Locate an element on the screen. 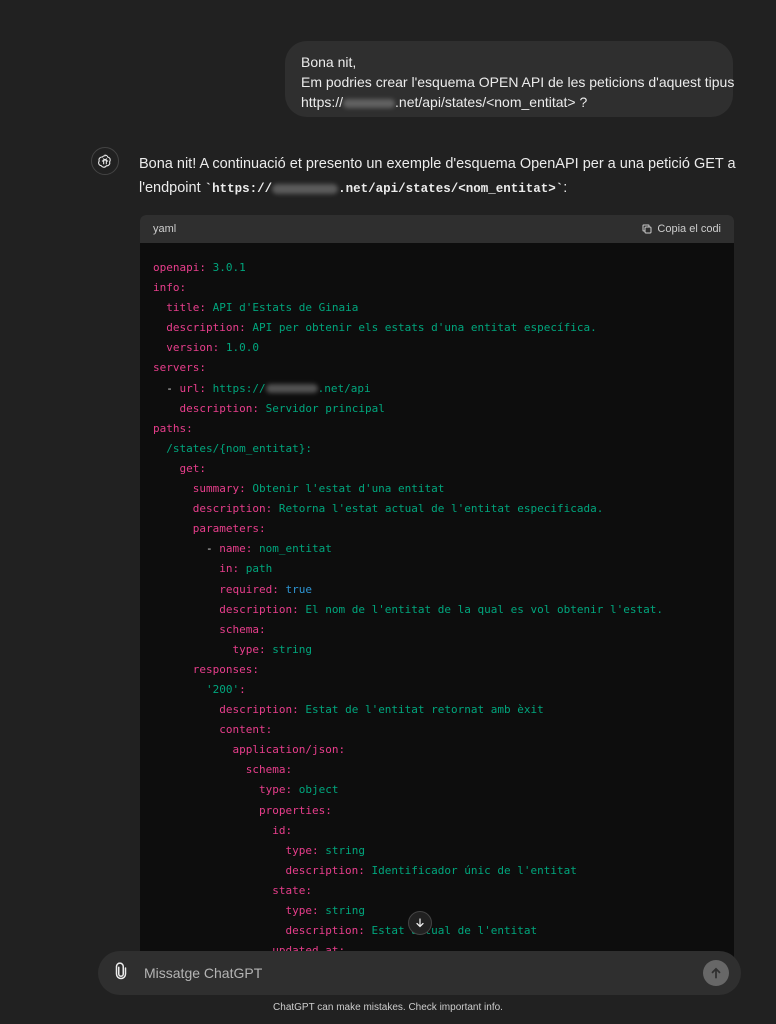  message-input is located at coordinates (422, 973).